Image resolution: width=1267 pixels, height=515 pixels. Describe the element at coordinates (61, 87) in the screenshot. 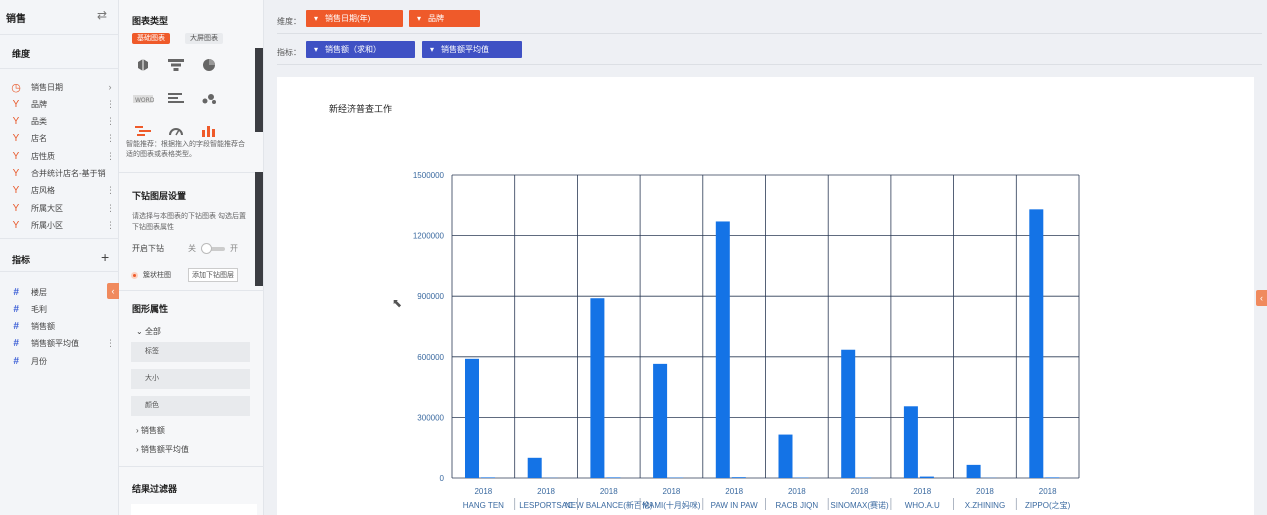

I see `dimension-field: ◷ 销售日期 ›` at that location.